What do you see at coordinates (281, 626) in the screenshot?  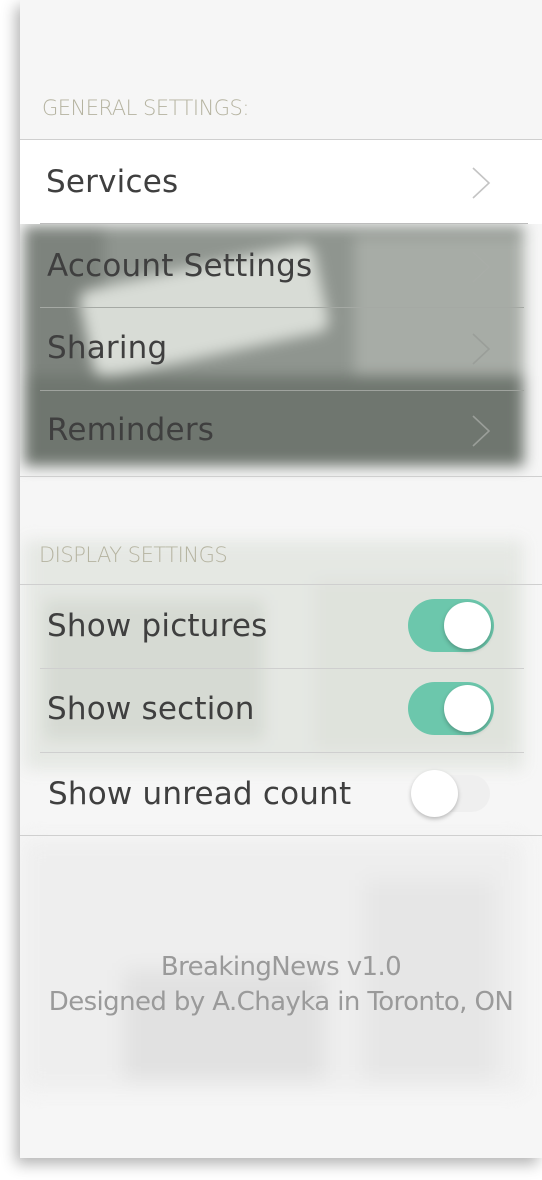 I see `setting-show-pictures: Show pictures` at bounding box center [281, 626].